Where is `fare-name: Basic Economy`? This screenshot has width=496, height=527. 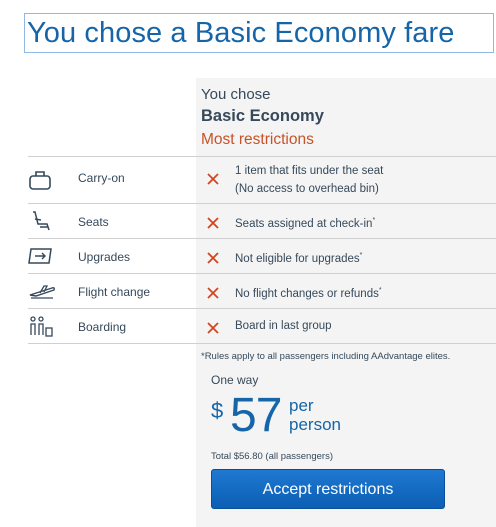 fare-name: Basic Economy is located at coordinates (262, 116).